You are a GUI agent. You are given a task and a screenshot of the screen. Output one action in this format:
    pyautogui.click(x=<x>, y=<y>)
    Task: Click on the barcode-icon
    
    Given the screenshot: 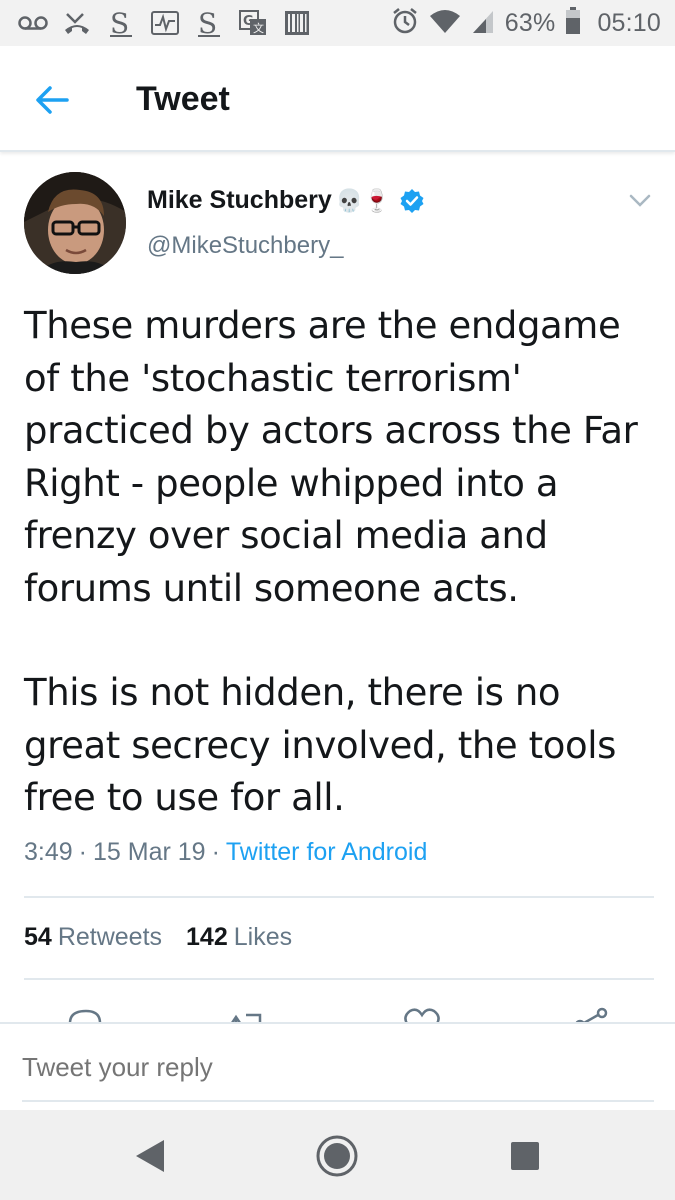 What is the action you would take?
    pyautogui.click(x=297, y=23)
    